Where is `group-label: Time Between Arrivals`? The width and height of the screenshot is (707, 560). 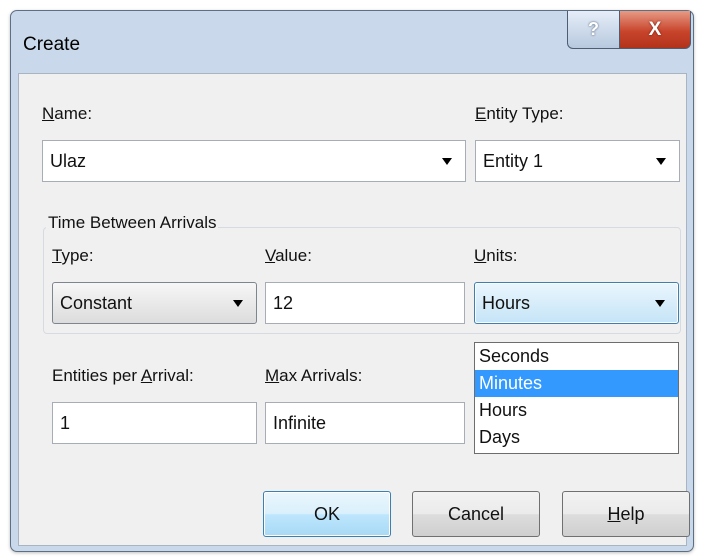
group-label: Time Between Arrivals is located at coordinates (132, 223).